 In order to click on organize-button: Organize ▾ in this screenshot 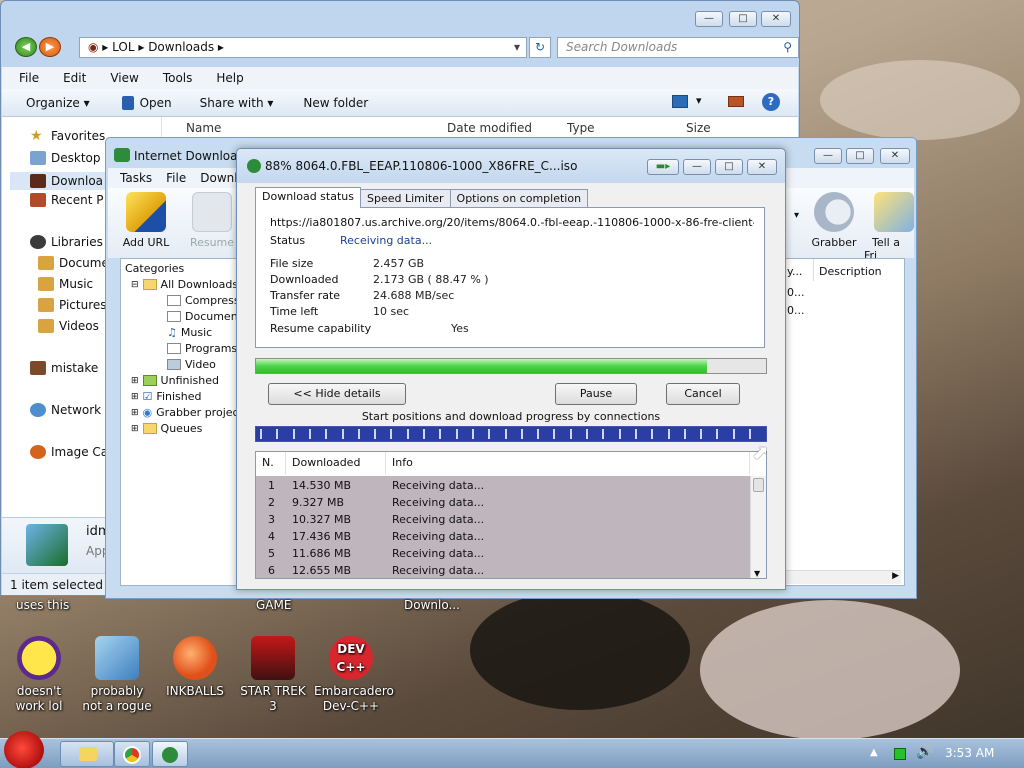, I will do `click(58, 103)`.